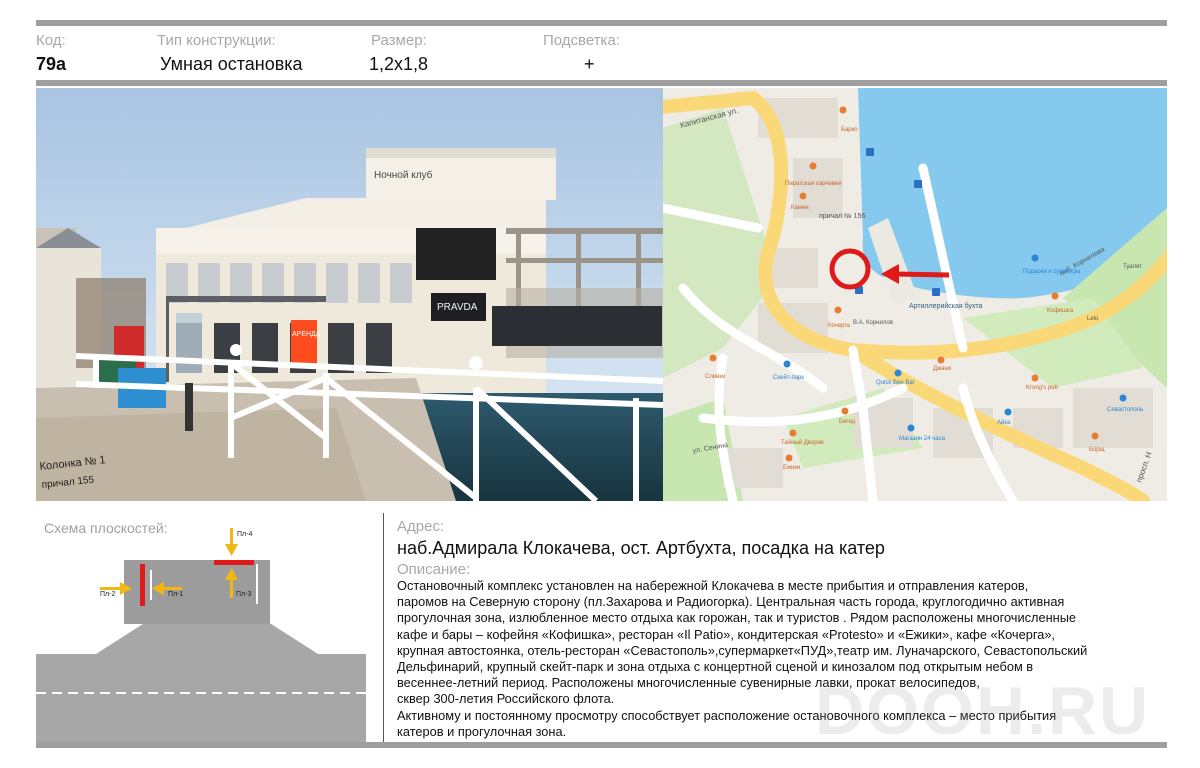  I want to click on club-sign: Ночной клуб, so click(403, 175).